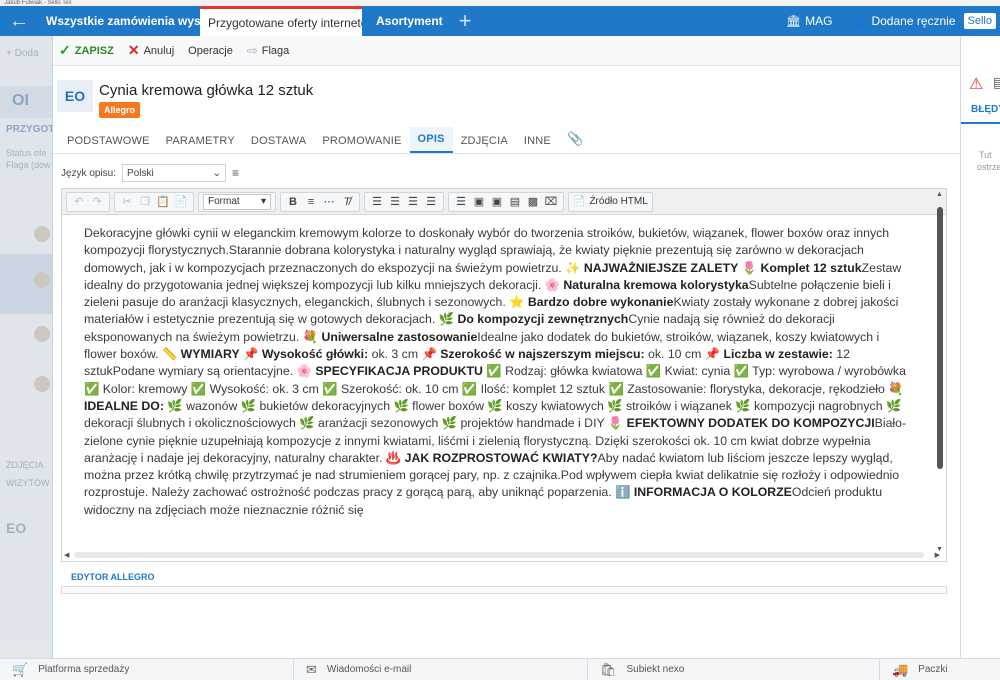 This screenshot has height=680, width=1000. What do you see at coordinates (750, 423) in the screenshot?
I see `desc-heading-efekt: EFEKTOWNY DODATEK DO KOMPOZYCJI` at bounding box center [750, 423].